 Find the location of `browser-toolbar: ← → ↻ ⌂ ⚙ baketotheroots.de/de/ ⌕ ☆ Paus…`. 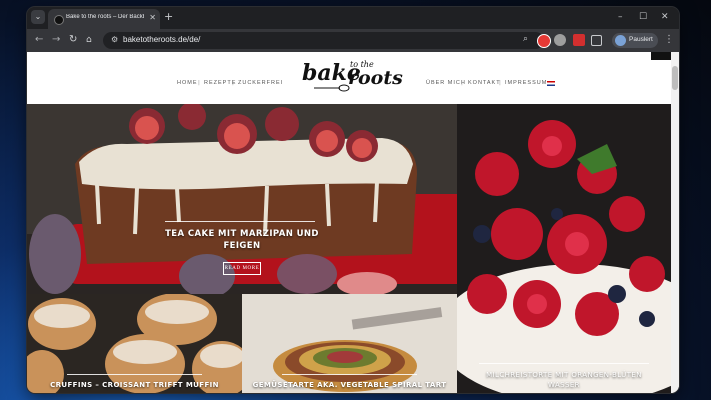

browser-toolbar: ← → ↻ ⌂ ⚙ baketotheroots.de/de/ ⌕ ☆ Paus… is located at coordinates (353, 40).